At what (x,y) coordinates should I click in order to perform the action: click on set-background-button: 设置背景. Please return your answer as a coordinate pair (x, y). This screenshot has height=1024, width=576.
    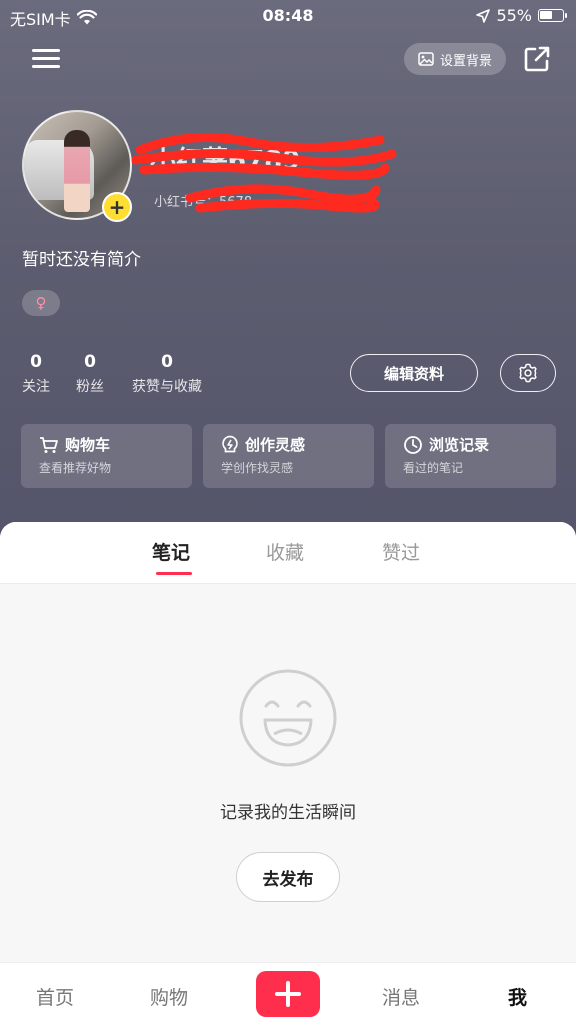
    Looking at the image, I should click on (455, 59).